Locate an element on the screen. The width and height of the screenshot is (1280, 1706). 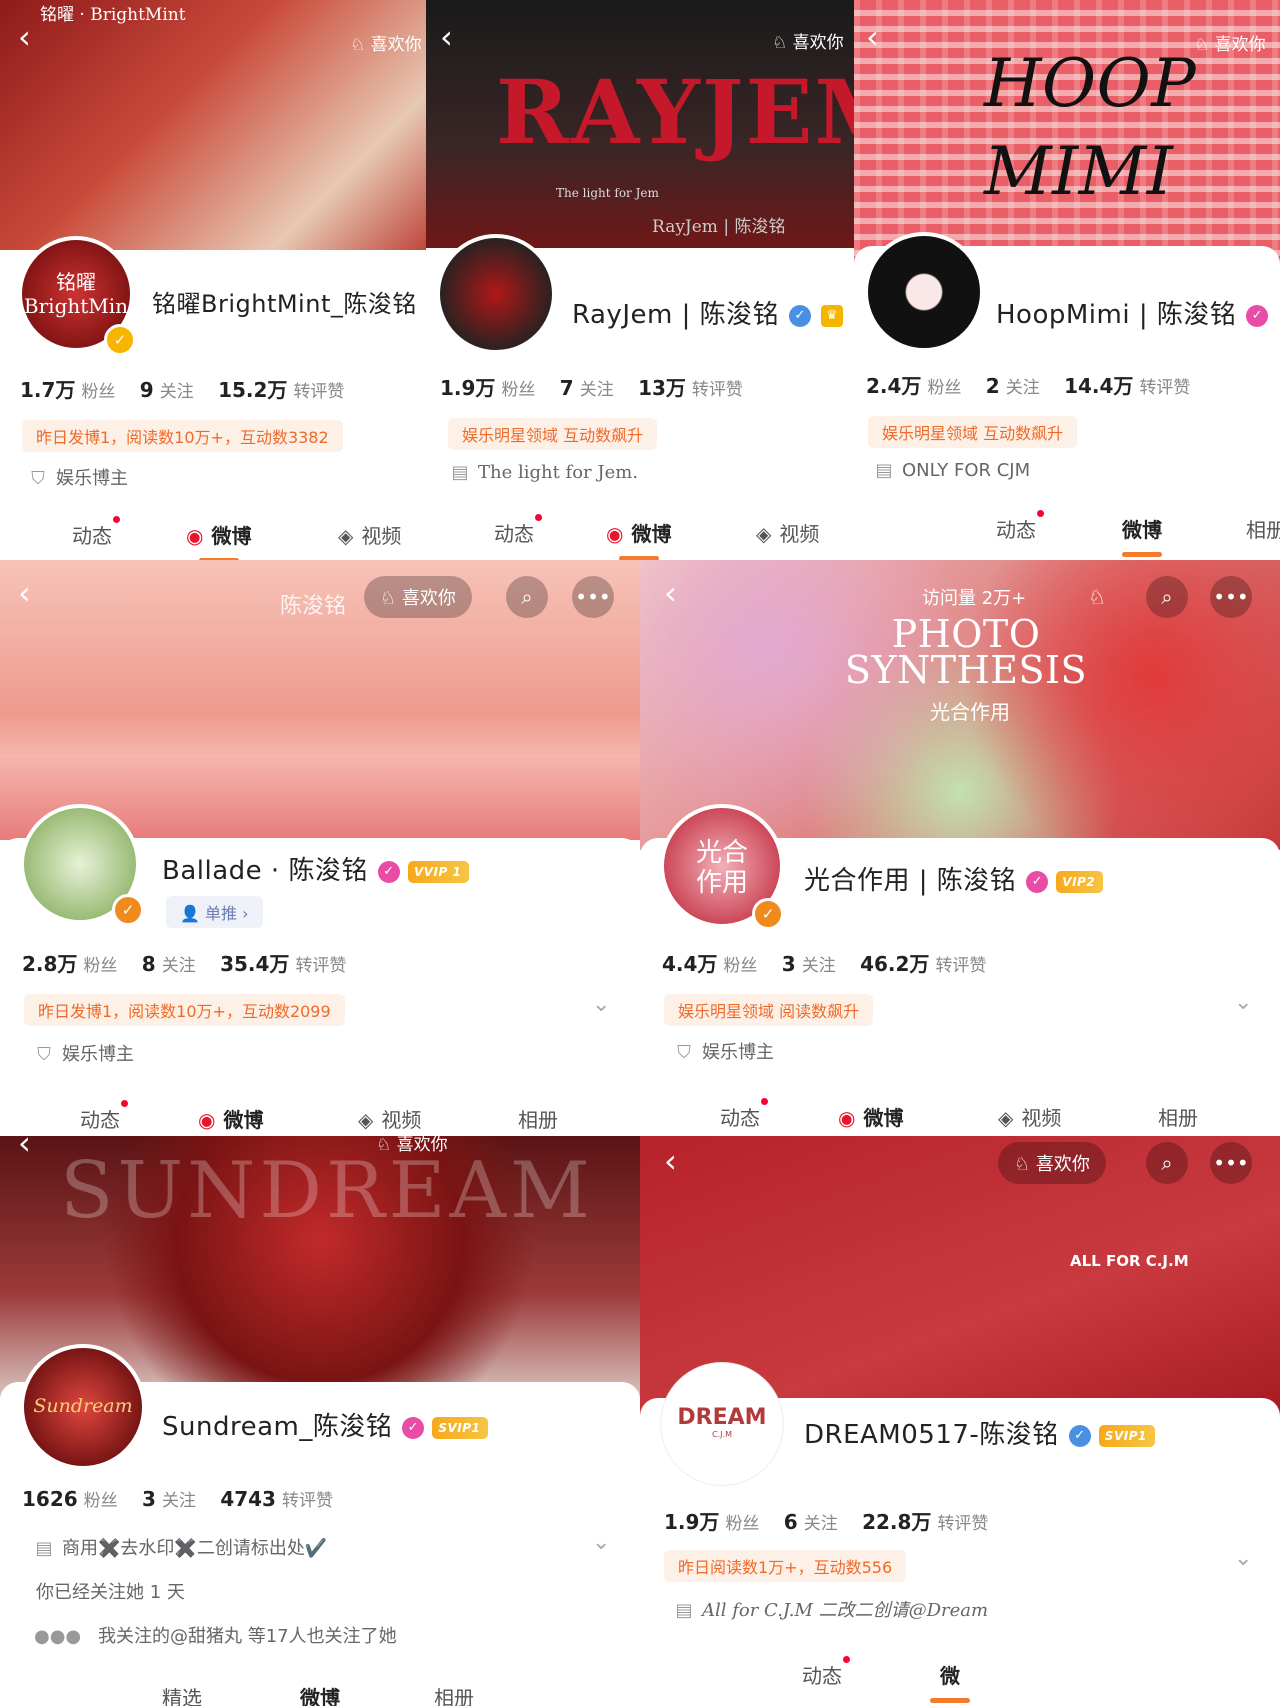
bio-text: The light for Jem. is located at coordinates (558, 472).